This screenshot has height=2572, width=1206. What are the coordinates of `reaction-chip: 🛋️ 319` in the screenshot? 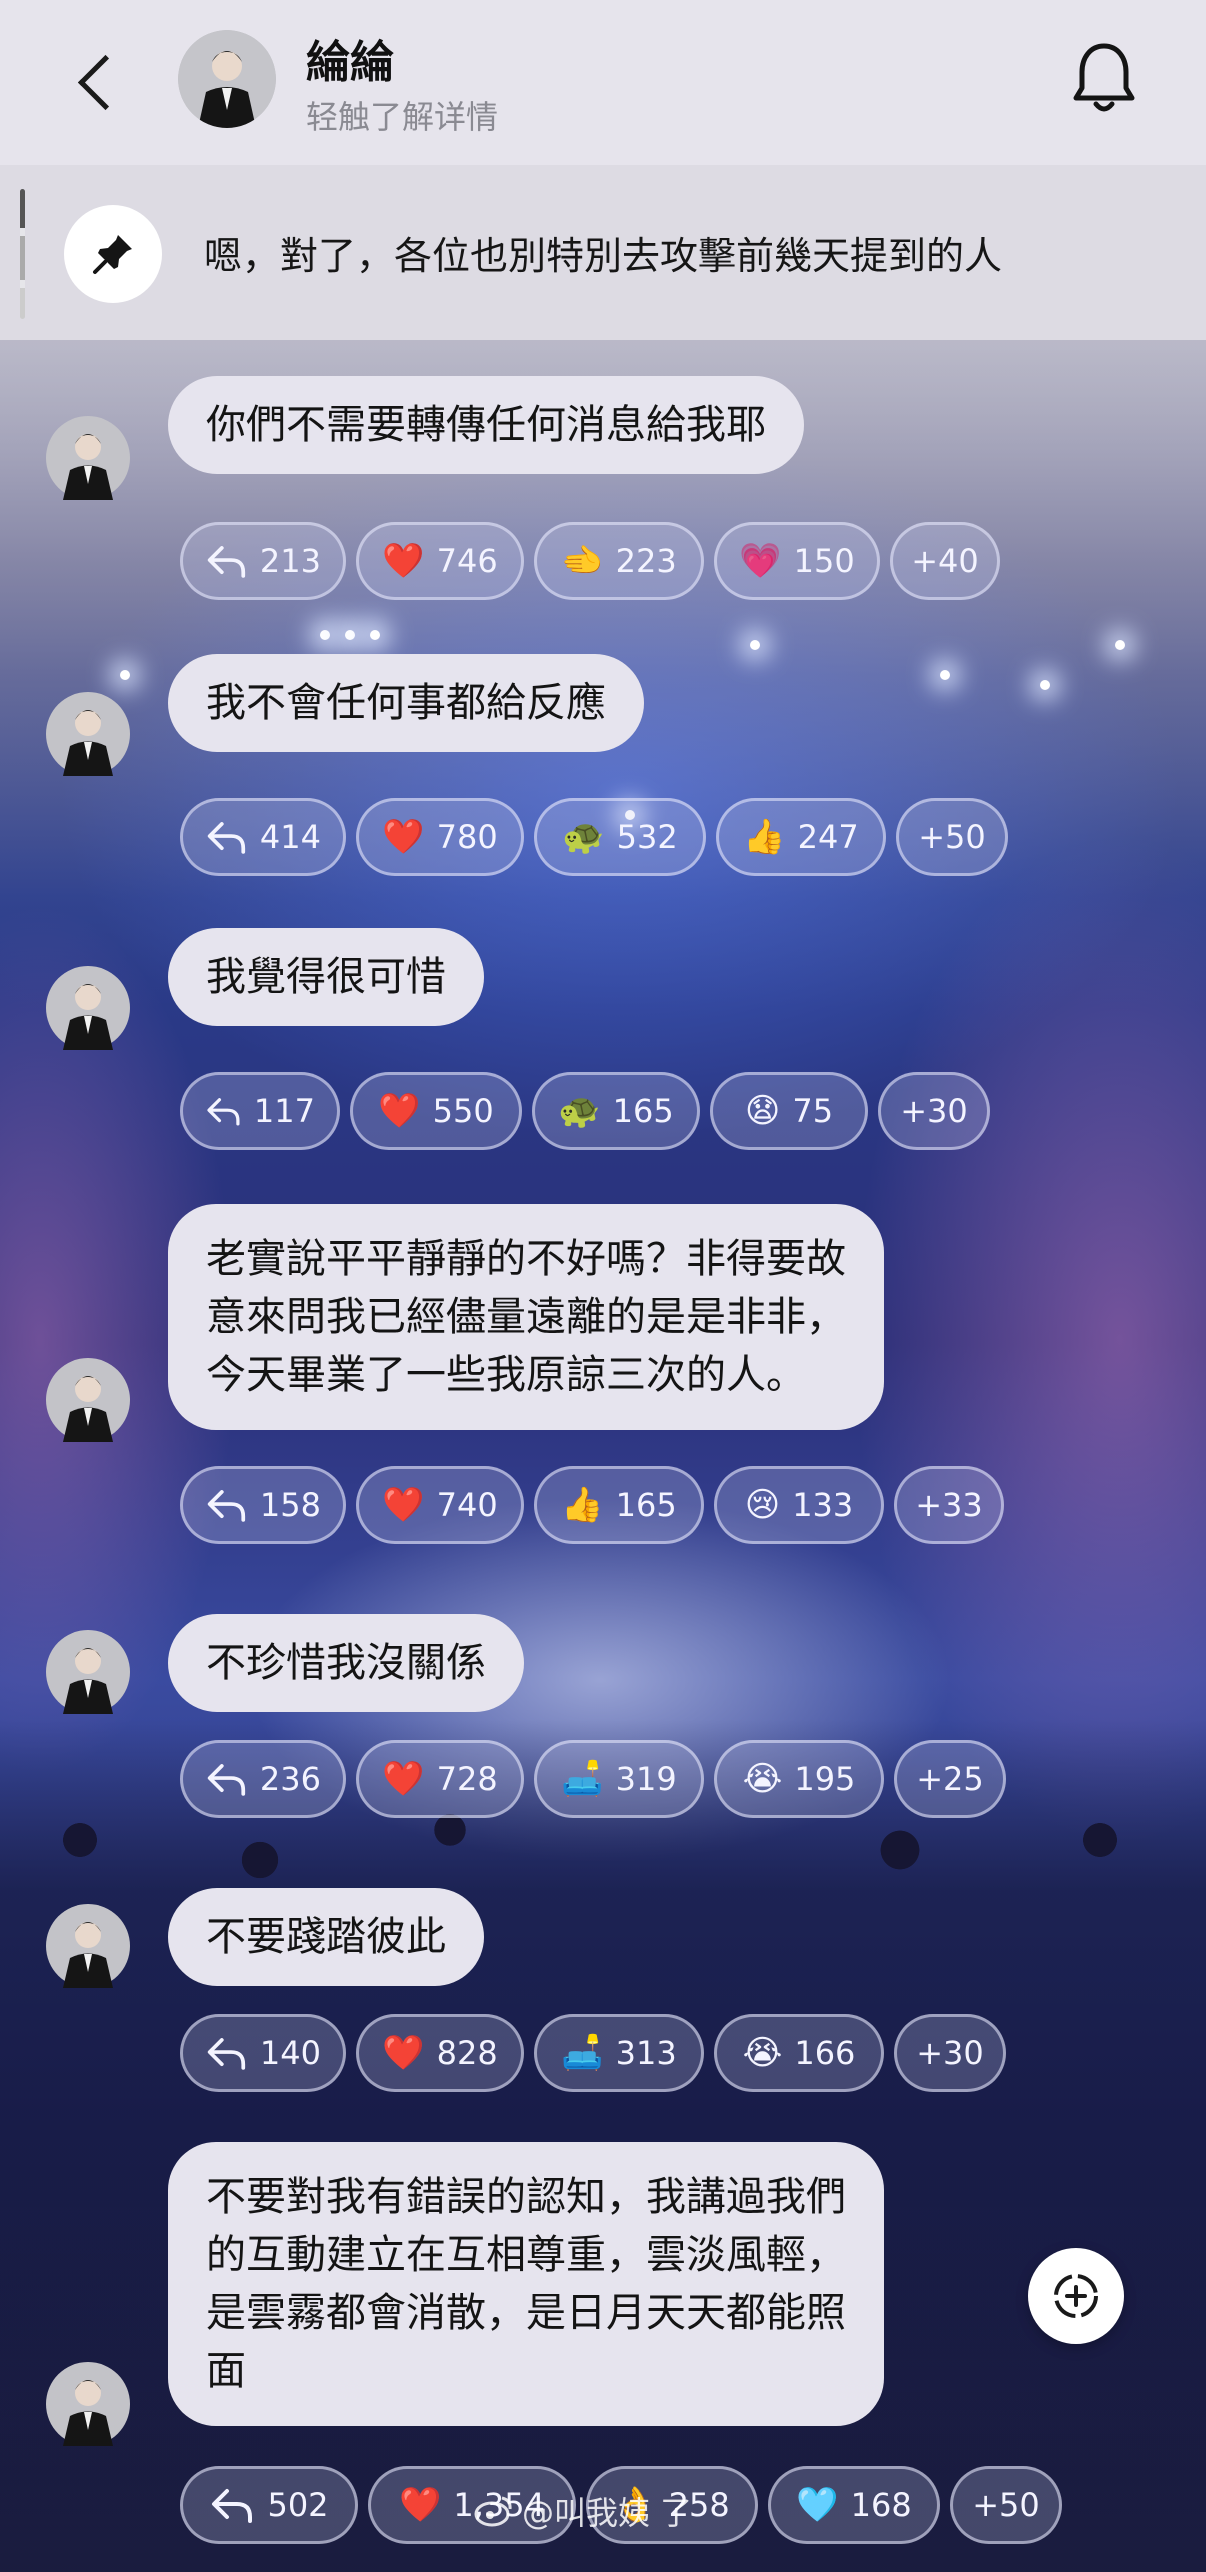 It's located at (619, 1779).